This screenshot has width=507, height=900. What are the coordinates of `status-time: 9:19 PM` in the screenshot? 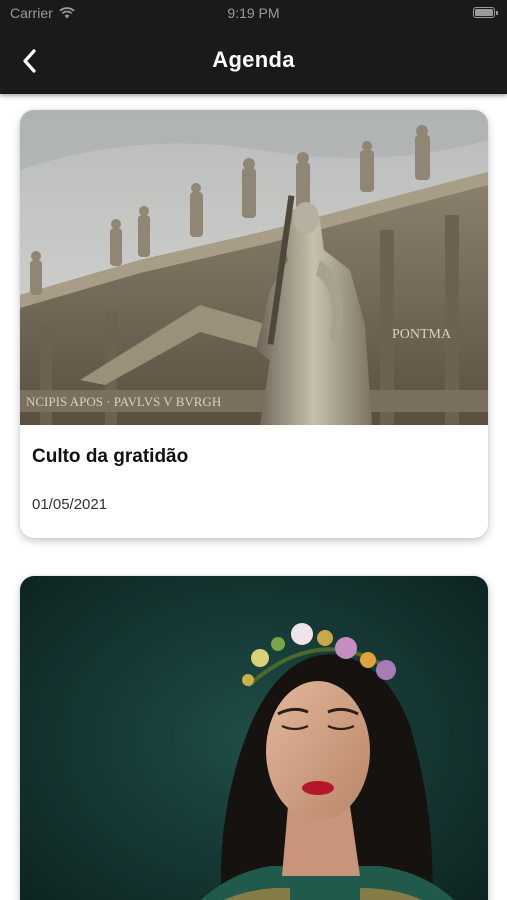 It's located at (253, 13).